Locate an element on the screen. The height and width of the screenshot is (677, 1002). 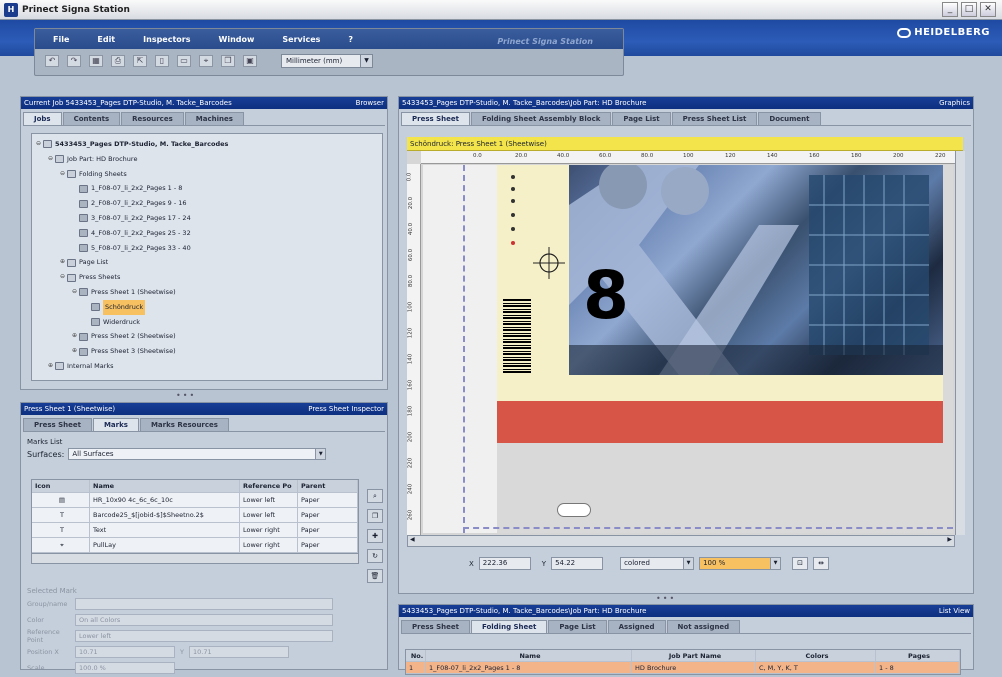
barcode-mark is located at coordinates (517, 336).